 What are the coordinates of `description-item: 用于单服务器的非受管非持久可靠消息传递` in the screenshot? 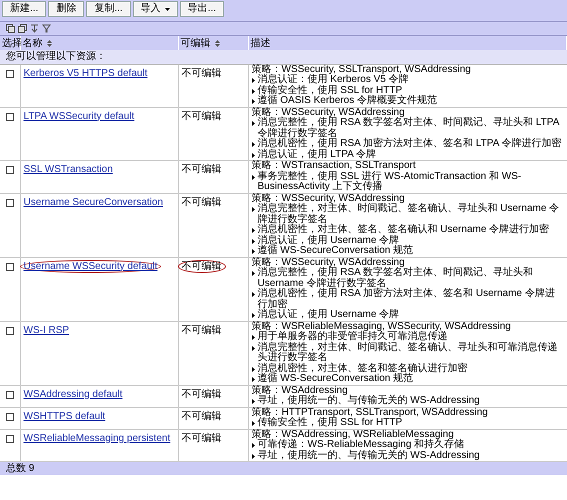 It's located at (353, 337).